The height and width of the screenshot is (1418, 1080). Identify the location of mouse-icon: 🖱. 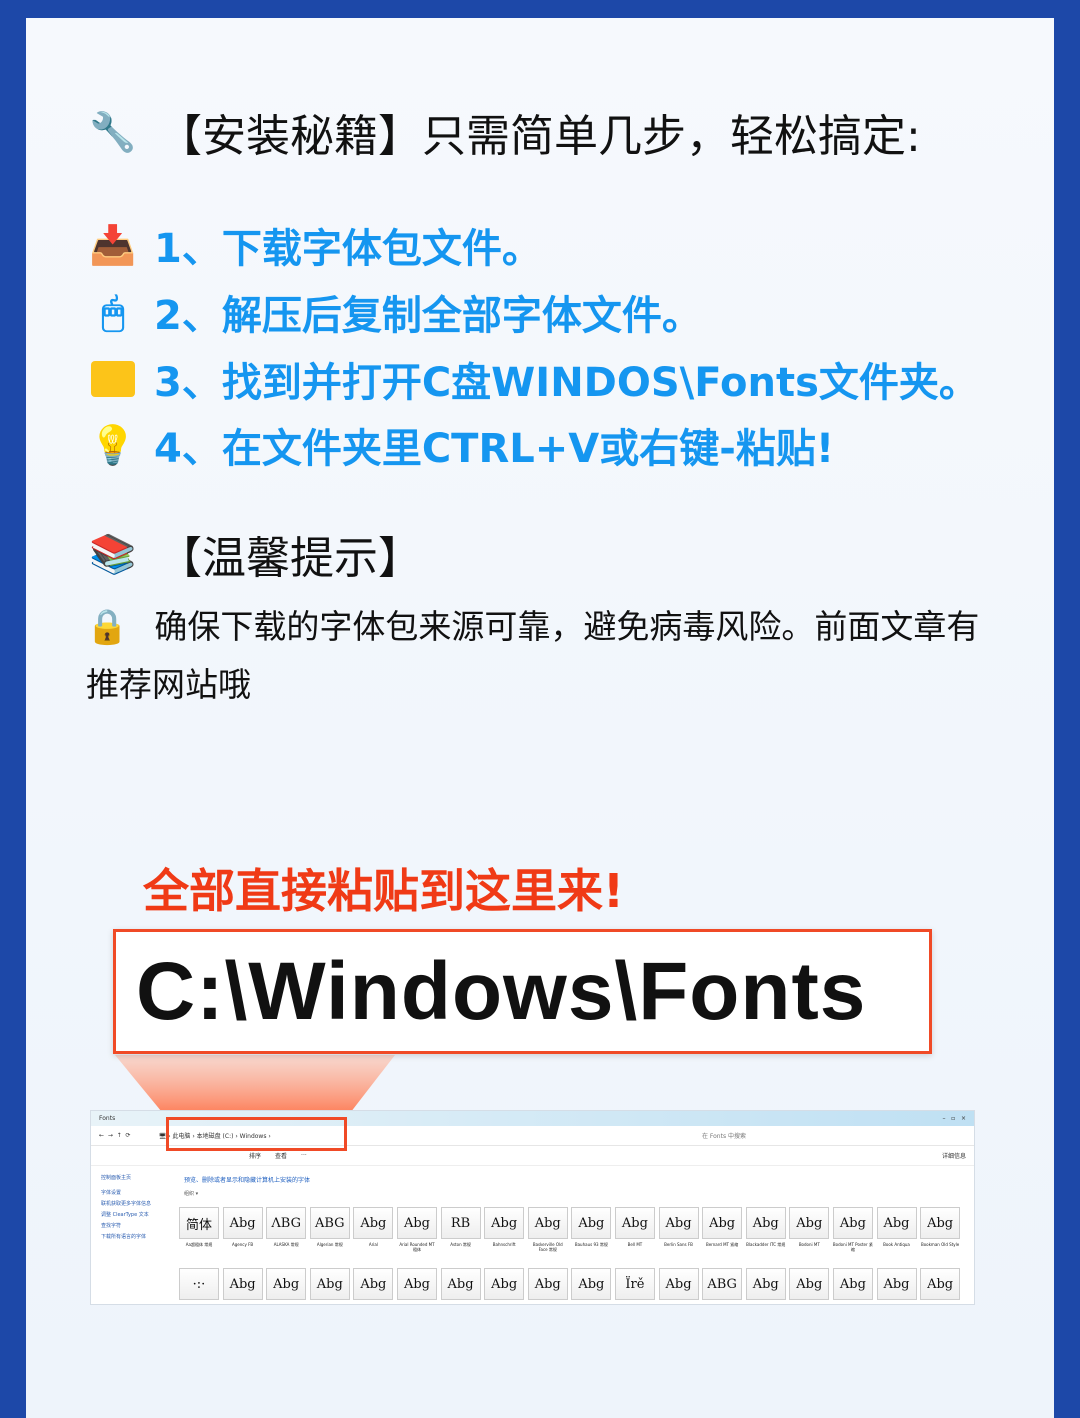
(113, 311).